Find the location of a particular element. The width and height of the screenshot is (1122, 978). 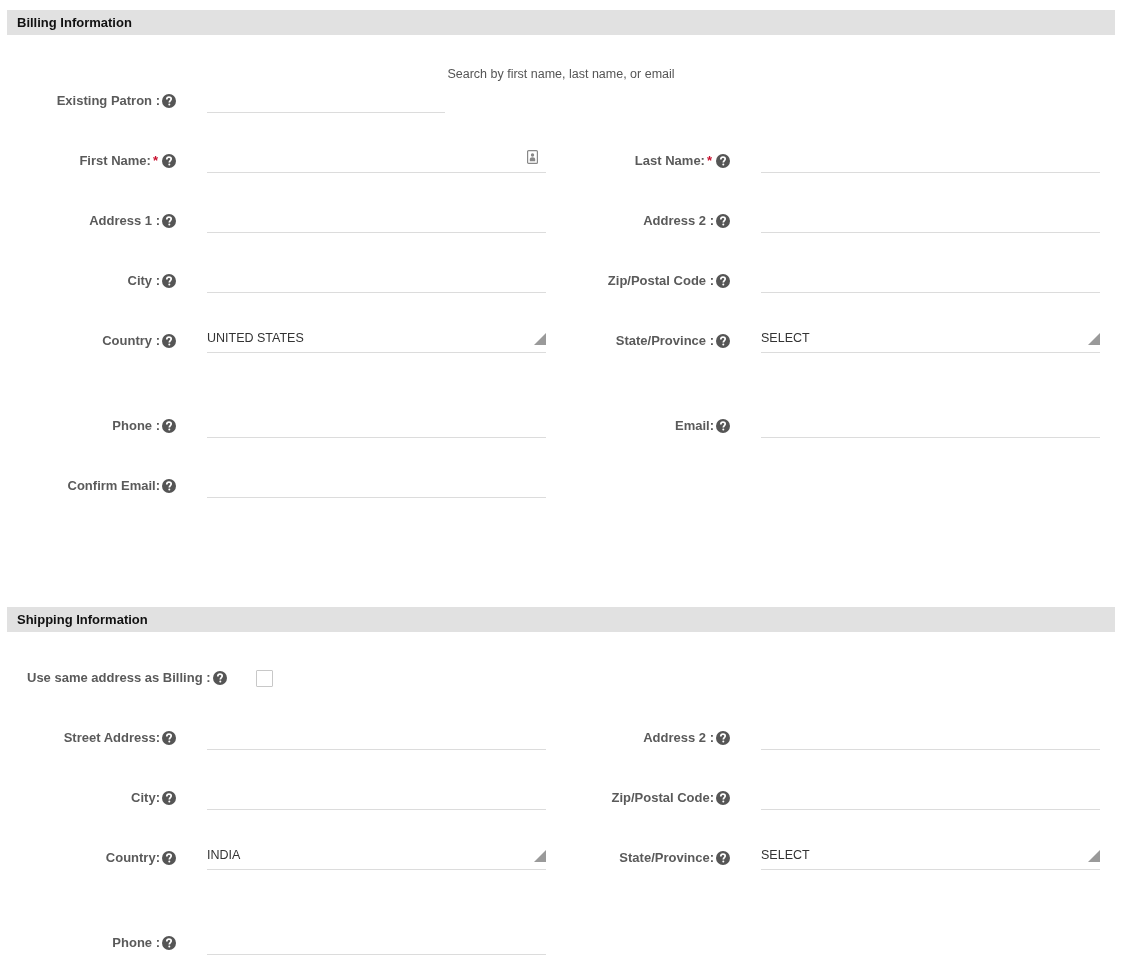

field-label: Street Address: is located at coordinates (111, 738).